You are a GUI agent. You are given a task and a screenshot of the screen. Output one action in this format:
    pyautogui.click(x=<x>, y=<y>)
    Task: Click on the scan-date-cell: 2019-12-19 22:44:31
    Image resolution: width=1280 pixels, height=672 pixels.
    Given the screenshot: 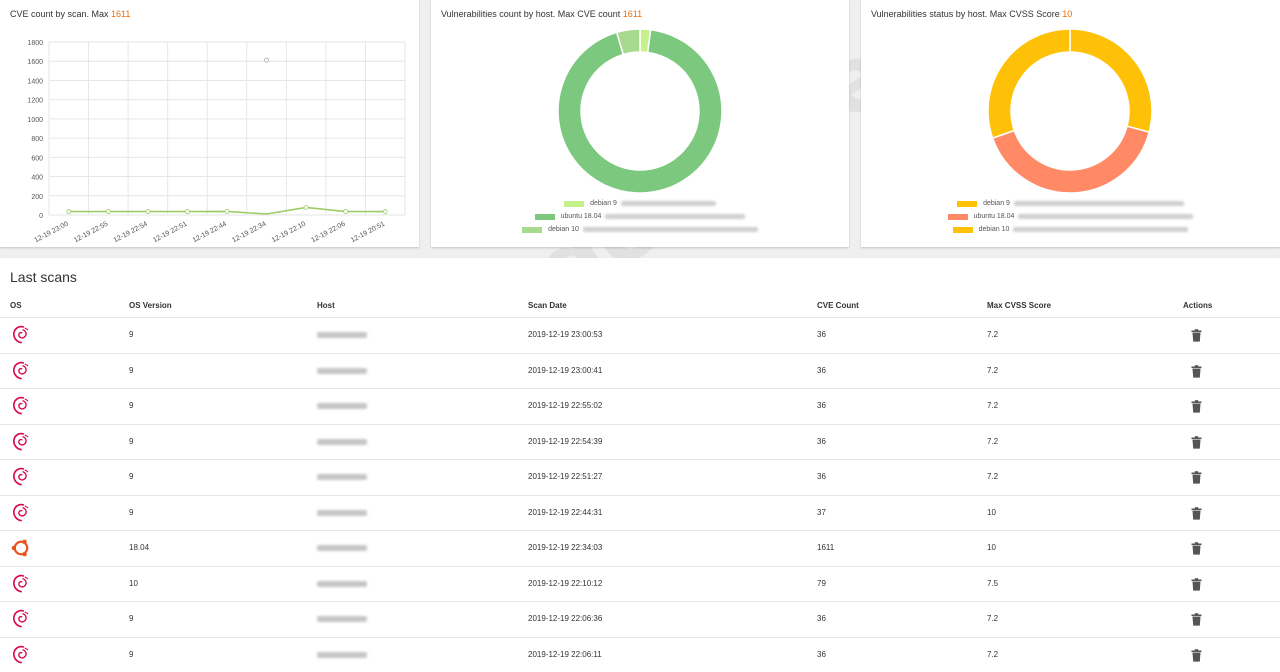 What is the action you would take?
    pyautogui.click(x=565, y=512)
    